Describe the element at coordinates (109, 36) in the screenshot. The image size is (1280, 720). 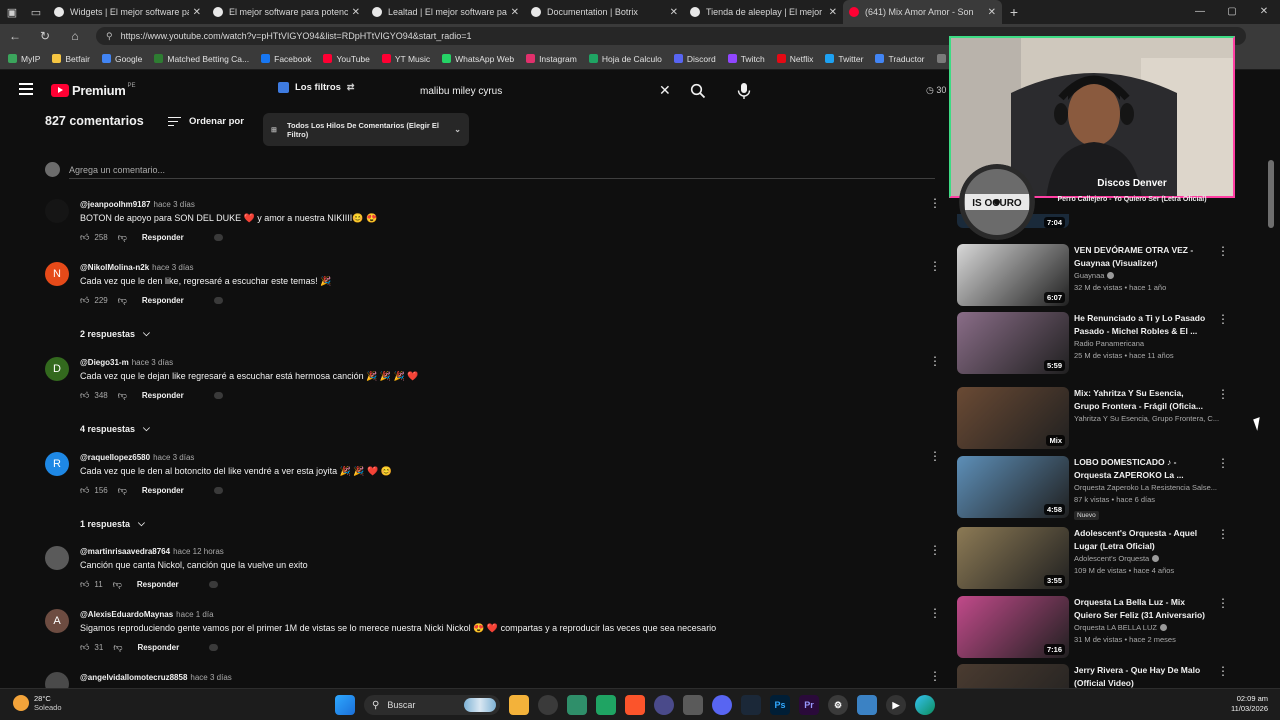
I see `site-info-icon: ⚲` at that location.